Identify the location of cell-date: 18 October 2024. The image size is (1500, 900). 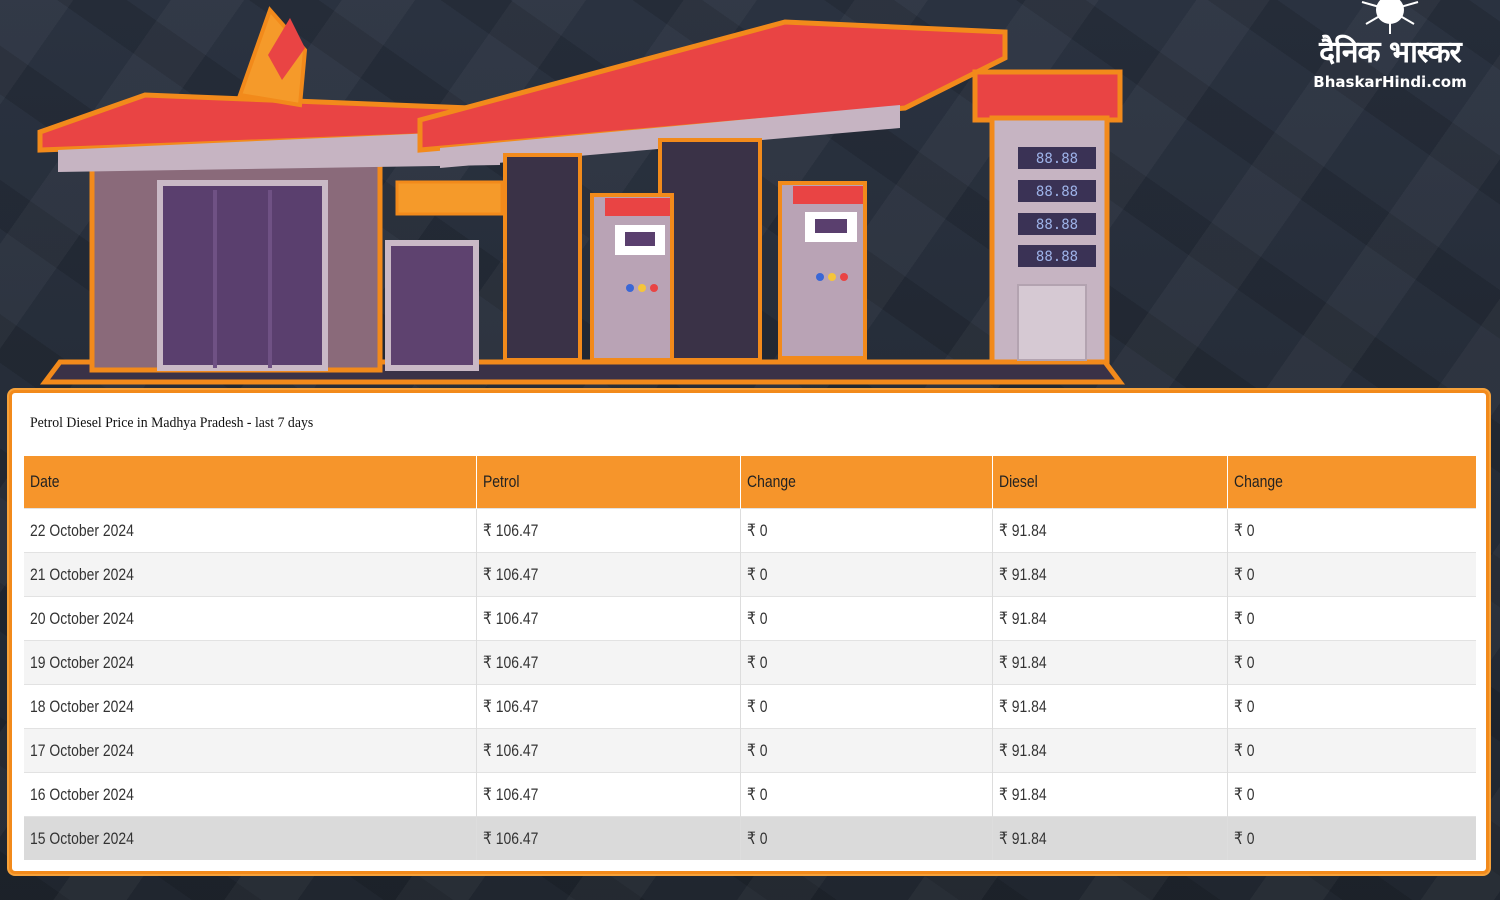
(250, 706).